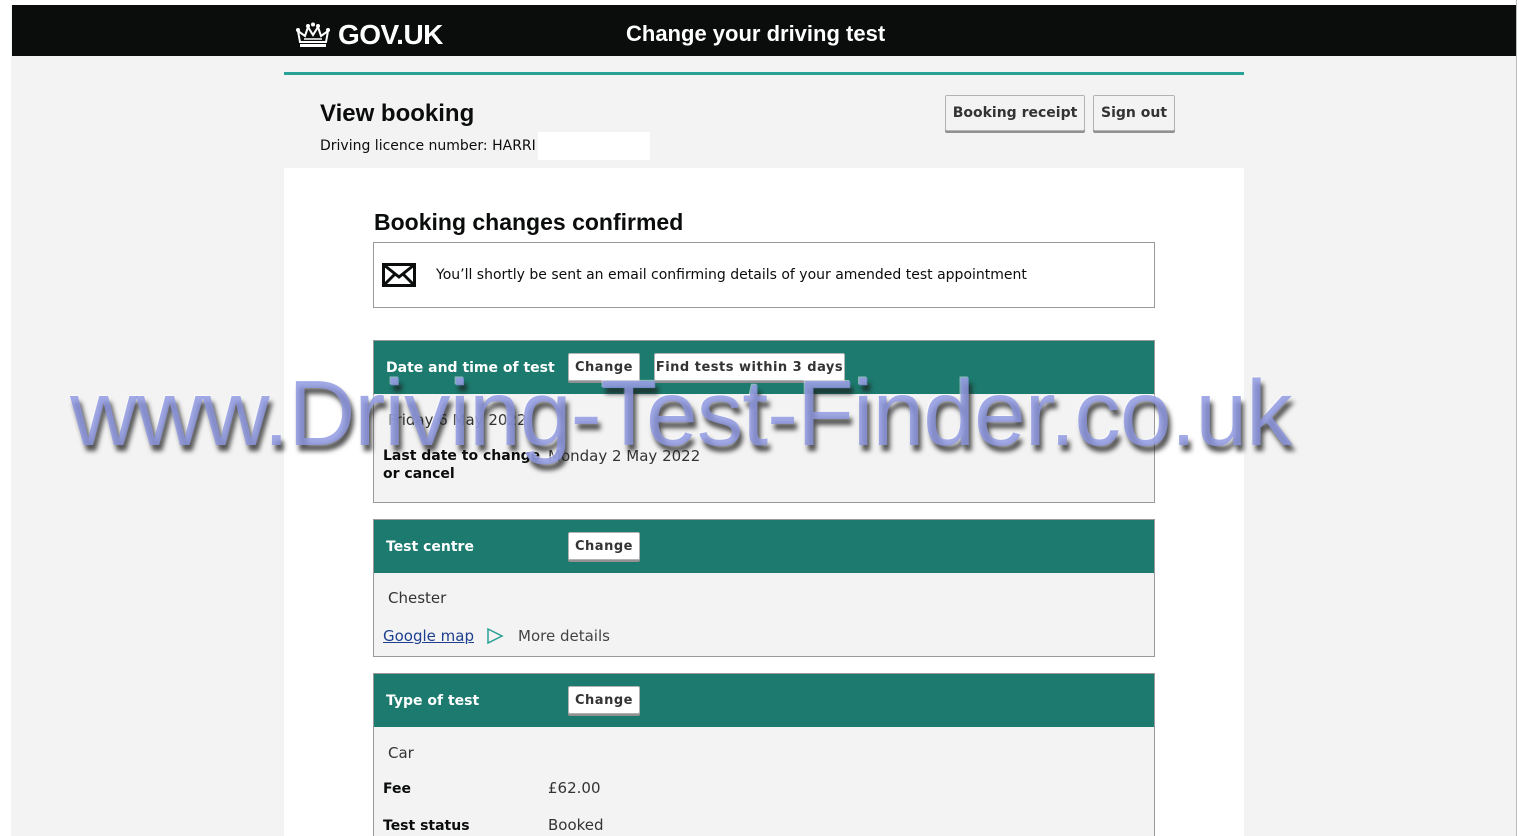  What do you see at coordinates (604, 546) in the screenshot?
I see `change-centre-button: Change` at bounding box center [604, 546].